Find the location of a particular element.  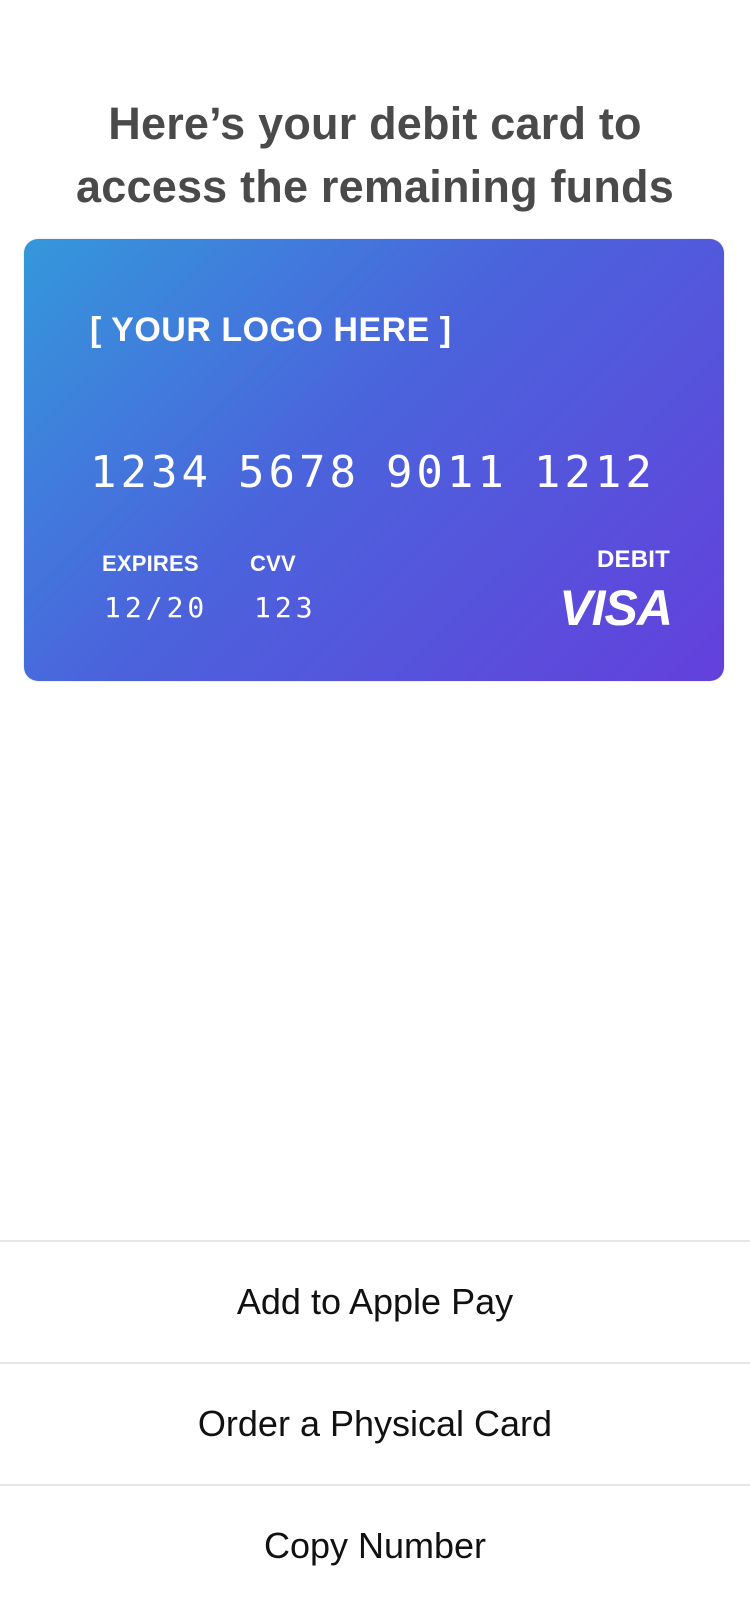

card-logo-placeholder: [ YOUR LOGO HERE ] is located at coordinates (271, 330).